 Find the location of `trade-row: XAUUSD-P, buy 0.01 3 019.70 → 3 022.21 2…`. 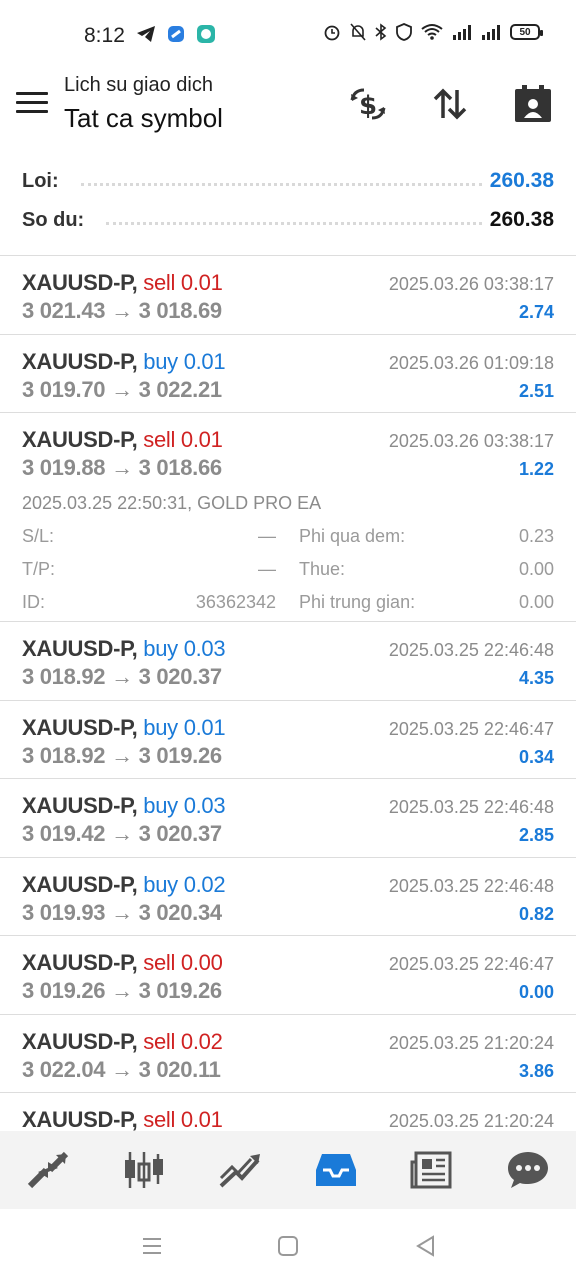

trade-row: XAUUSD-P, buy 0.01 3 019.70 → 3 022.21 2… is located at coordinates (288, 374).